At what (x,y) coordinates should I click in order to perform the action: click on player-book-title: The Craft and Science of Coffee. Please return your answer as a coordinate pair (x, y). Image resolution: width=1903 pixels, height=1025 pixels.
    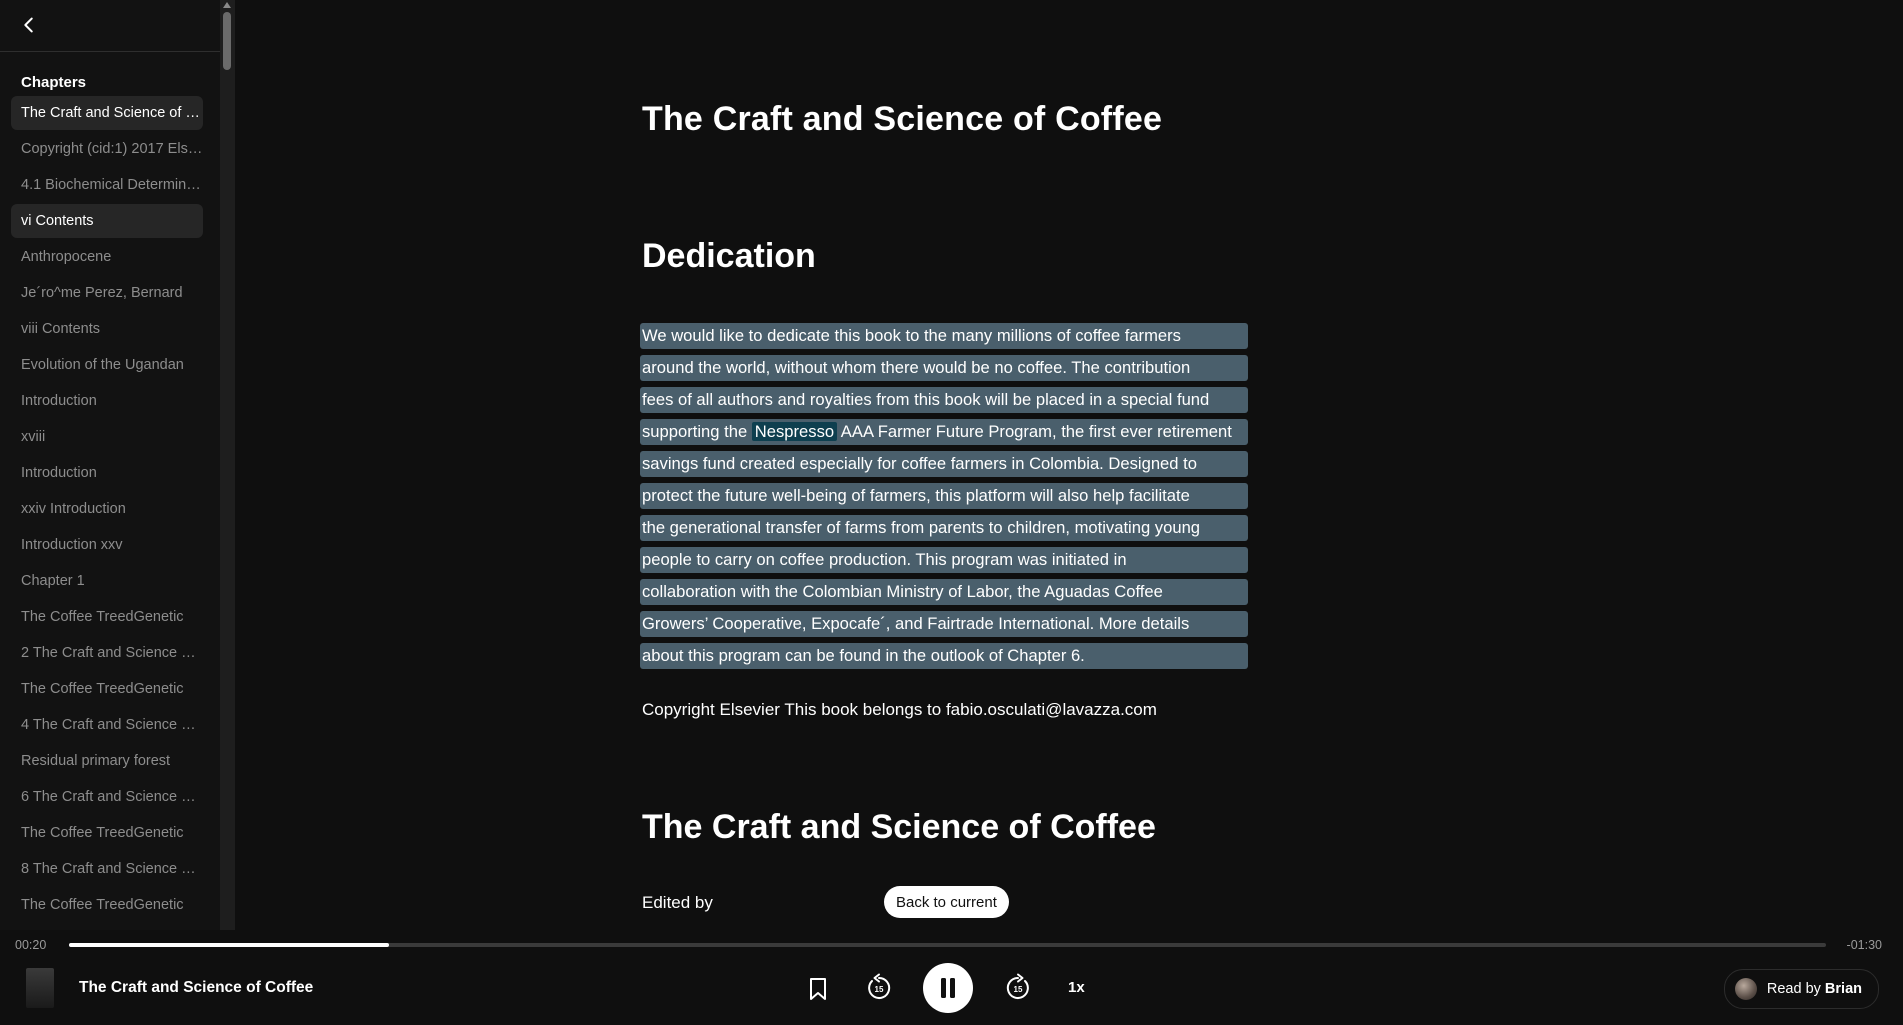
    Looking at the image, I should click on (196, 987).